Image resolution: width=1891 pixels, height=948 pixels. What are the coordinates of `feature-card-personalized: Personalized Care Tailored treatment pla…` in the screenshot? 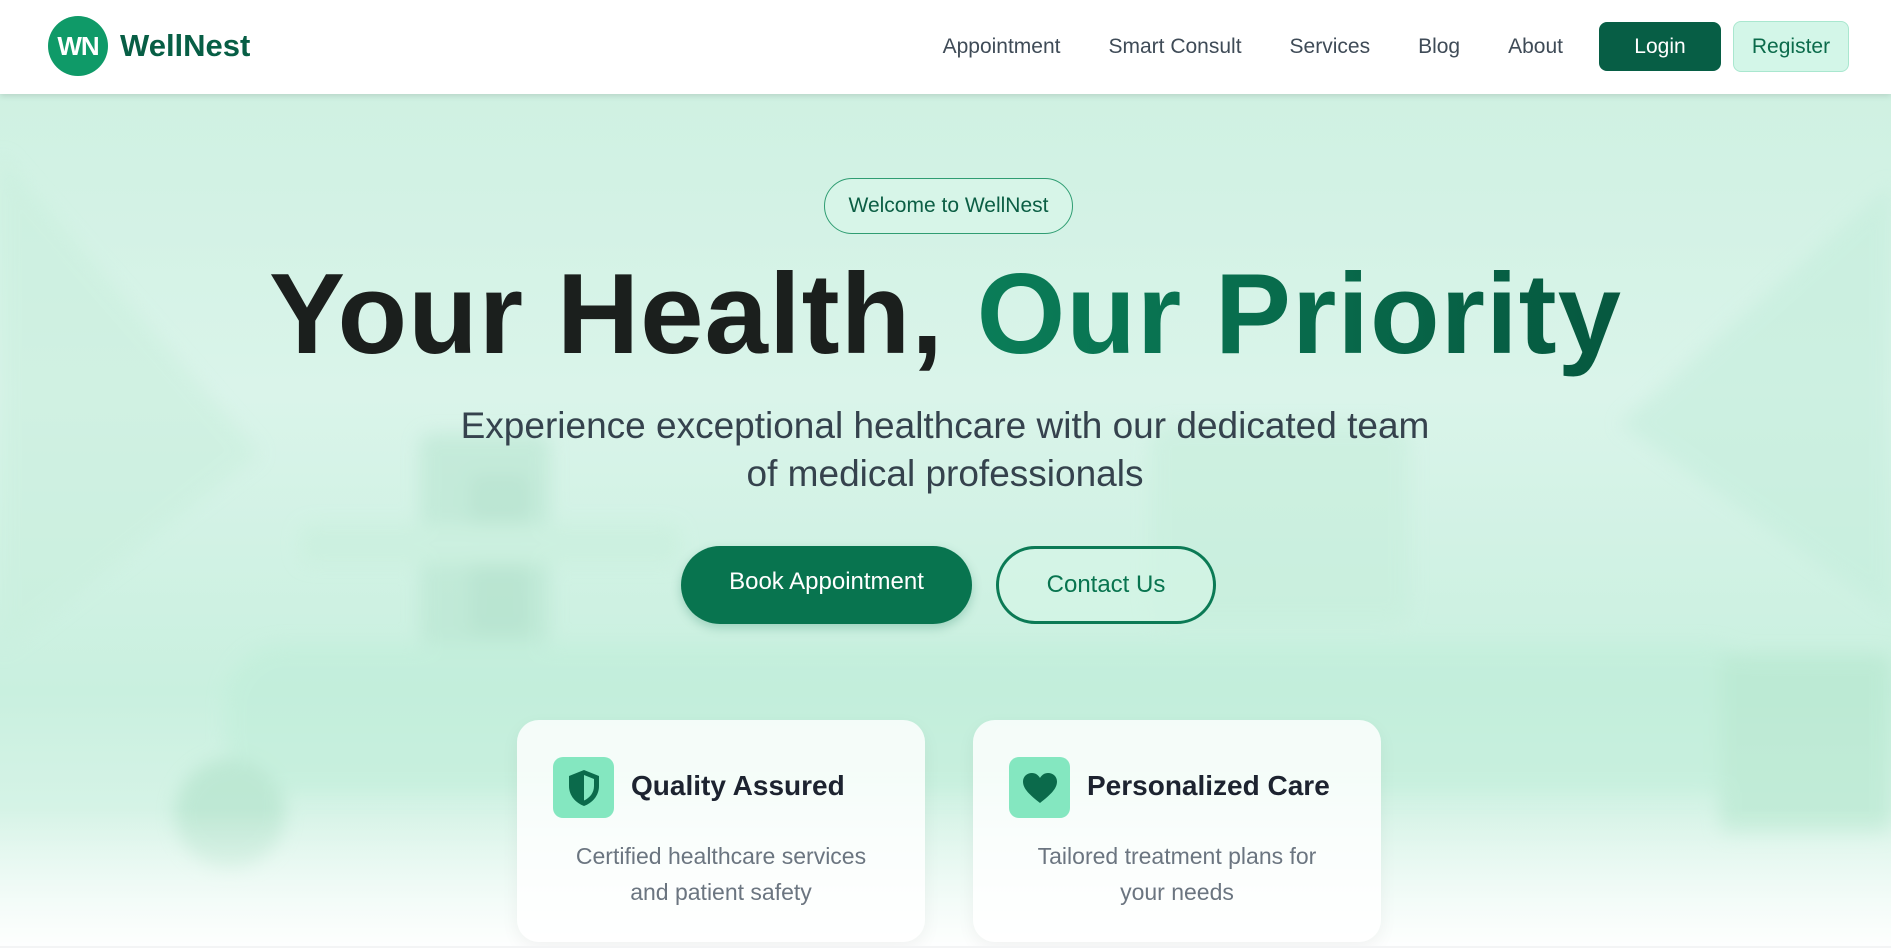 It's located at (1177, 831).